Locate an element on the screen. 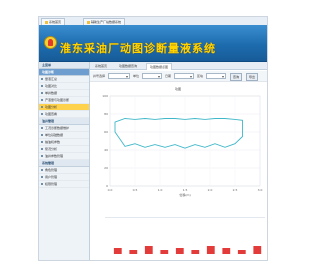 This screenshot has width=320, height=269. x-tick-label: 2.0 is located at coordinates (210, 190).